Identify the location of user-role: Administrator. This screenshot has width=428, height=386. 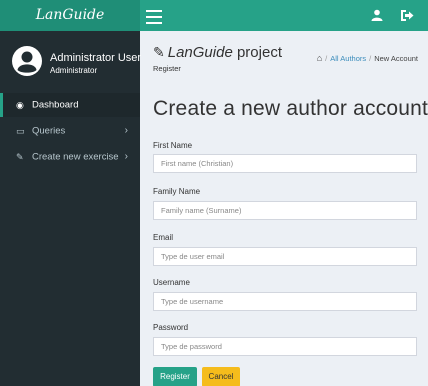
(74, 70).